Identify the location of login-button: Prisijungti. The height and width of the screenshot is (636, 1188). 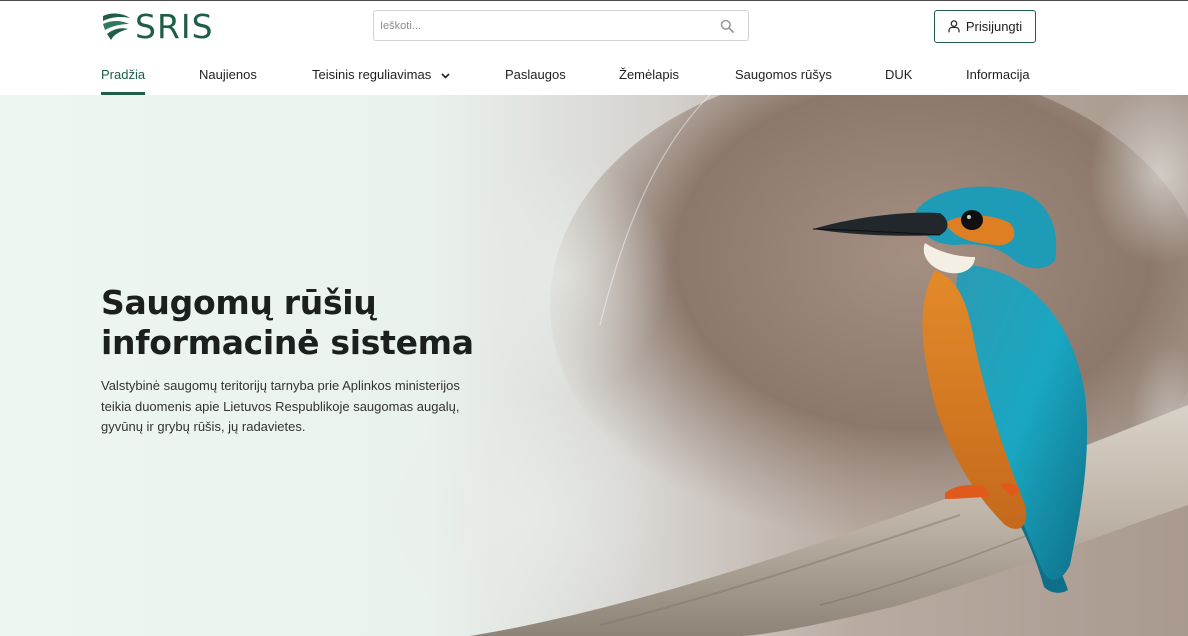
(985, 26).